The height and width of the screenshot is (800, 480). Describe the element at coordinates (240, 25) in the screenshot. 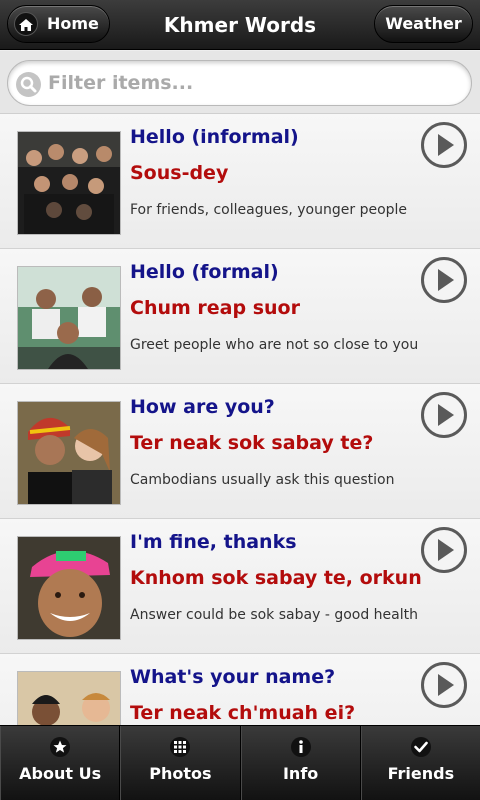

I see `header-bar: Khmer Words Home Weather` at that location.